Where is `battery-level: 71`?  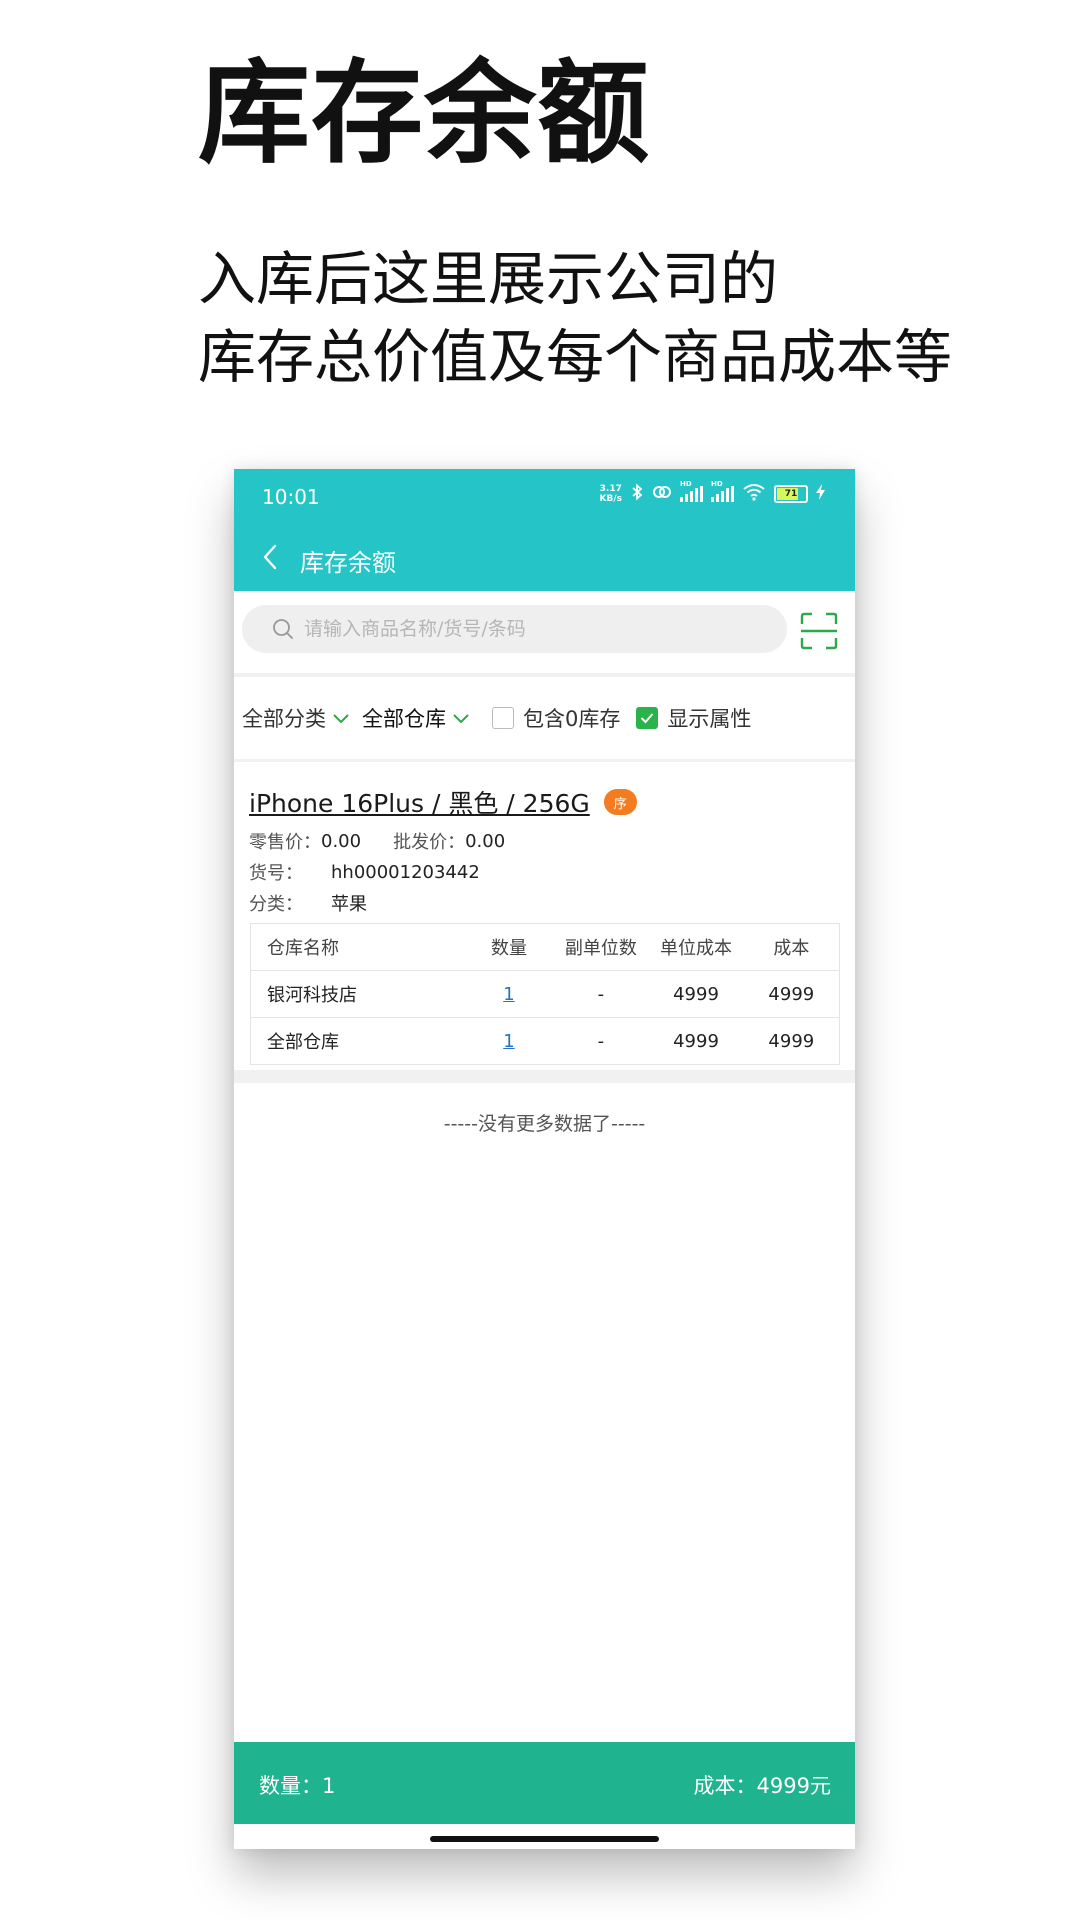 battery-level: 71 is located at coordinates (791, 494).